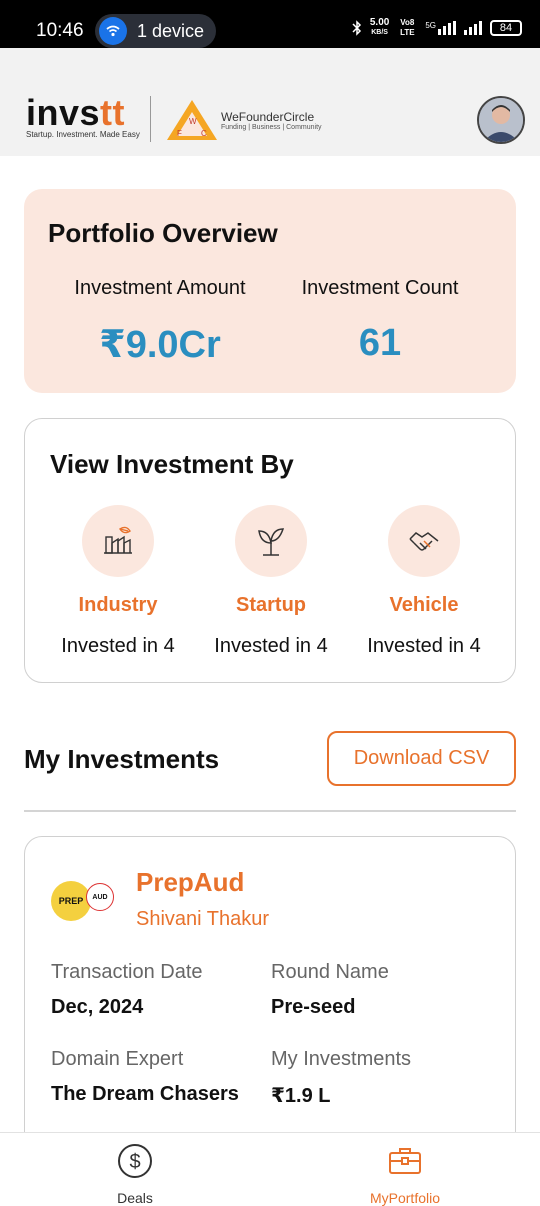 This screenshot has width=540, height=1206. Describe the element at coordinates (379, 27) in the screenshot. I see `net-speed: 5.00 KB/S` at that location.